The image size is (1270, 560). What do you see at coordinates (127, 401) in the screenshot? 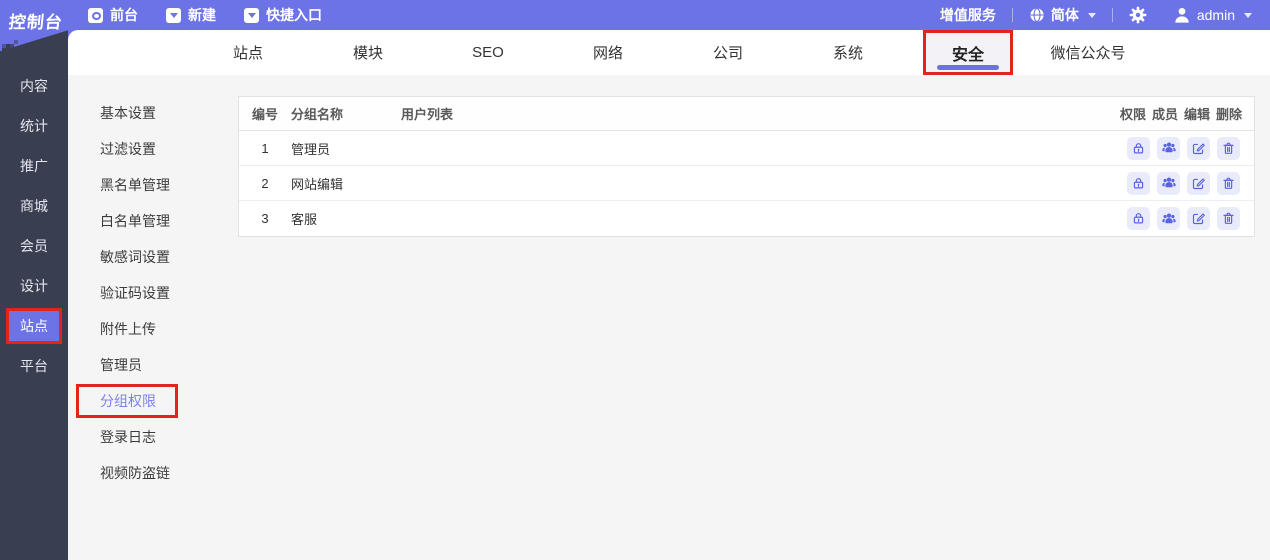
I see `submenu-item-group-permissions-active: 分组权限` at bounding box center [127, 401].